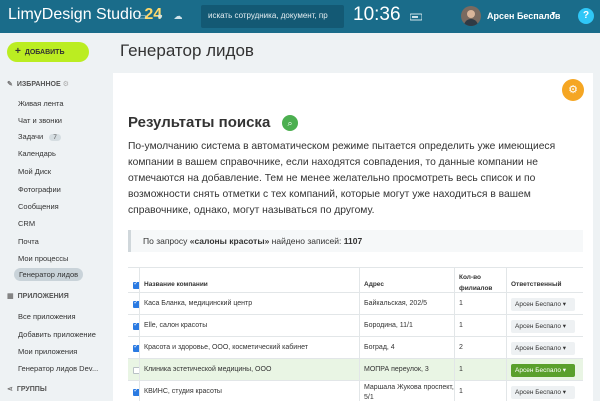 The height and width of the screenshot is (401, 600). What do you see at coordinates (10, 389) in the screenshot?
I see `share-icon: ⋖` at bounding box center [10, 389].